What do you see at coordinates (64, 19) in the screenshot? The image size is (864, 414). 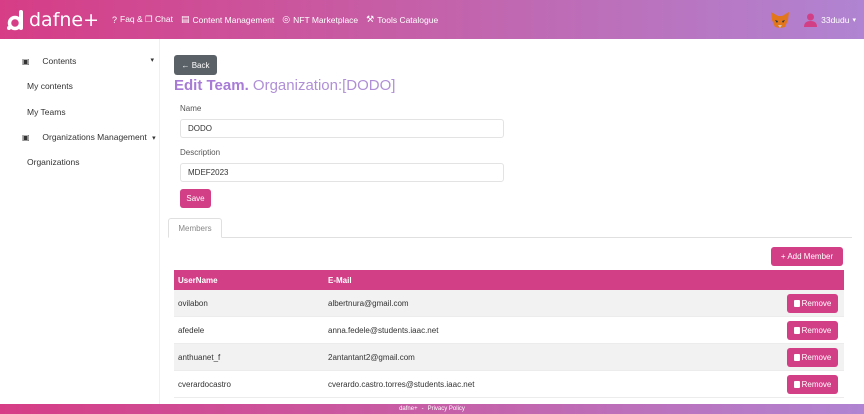 I see `brand-name: dafne+` at bounding box center [64, 19].